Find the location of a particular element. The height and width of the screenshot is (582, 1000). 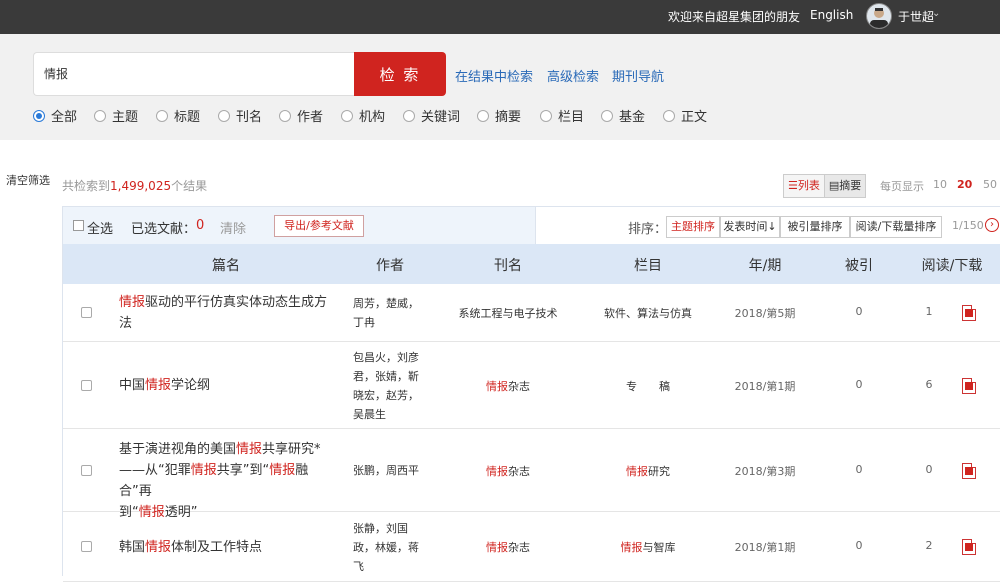

column-header-title: 篇名 is located at coordinates (226, 265).